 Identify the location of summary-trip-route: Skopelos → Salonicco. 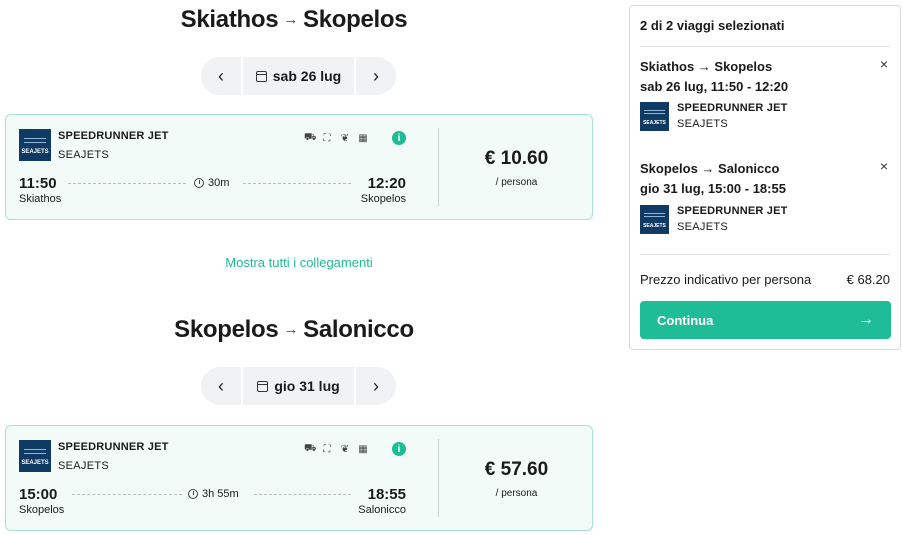
(710, 168).